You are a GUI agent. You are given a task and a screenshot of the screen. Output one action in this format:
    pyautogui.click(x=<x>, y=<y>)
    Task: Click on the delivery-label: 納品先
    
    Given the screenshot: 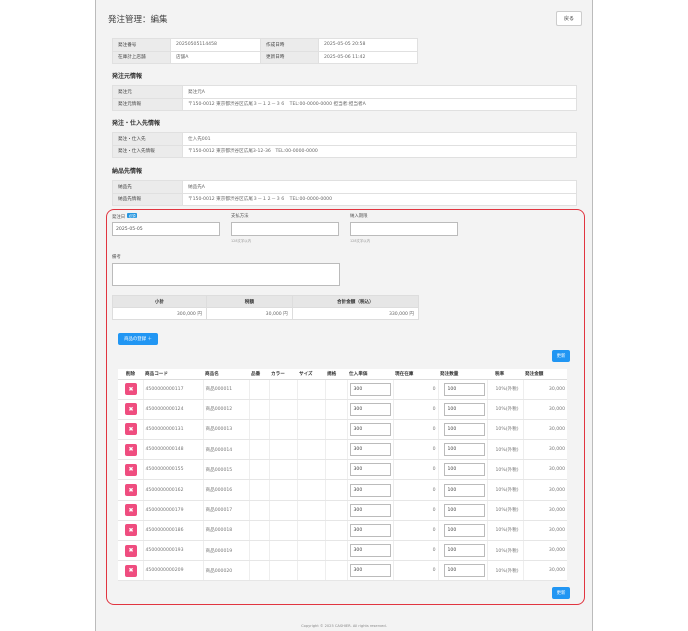 What is the action you would take?
    pyautogui.click(x=147, y=187)
    